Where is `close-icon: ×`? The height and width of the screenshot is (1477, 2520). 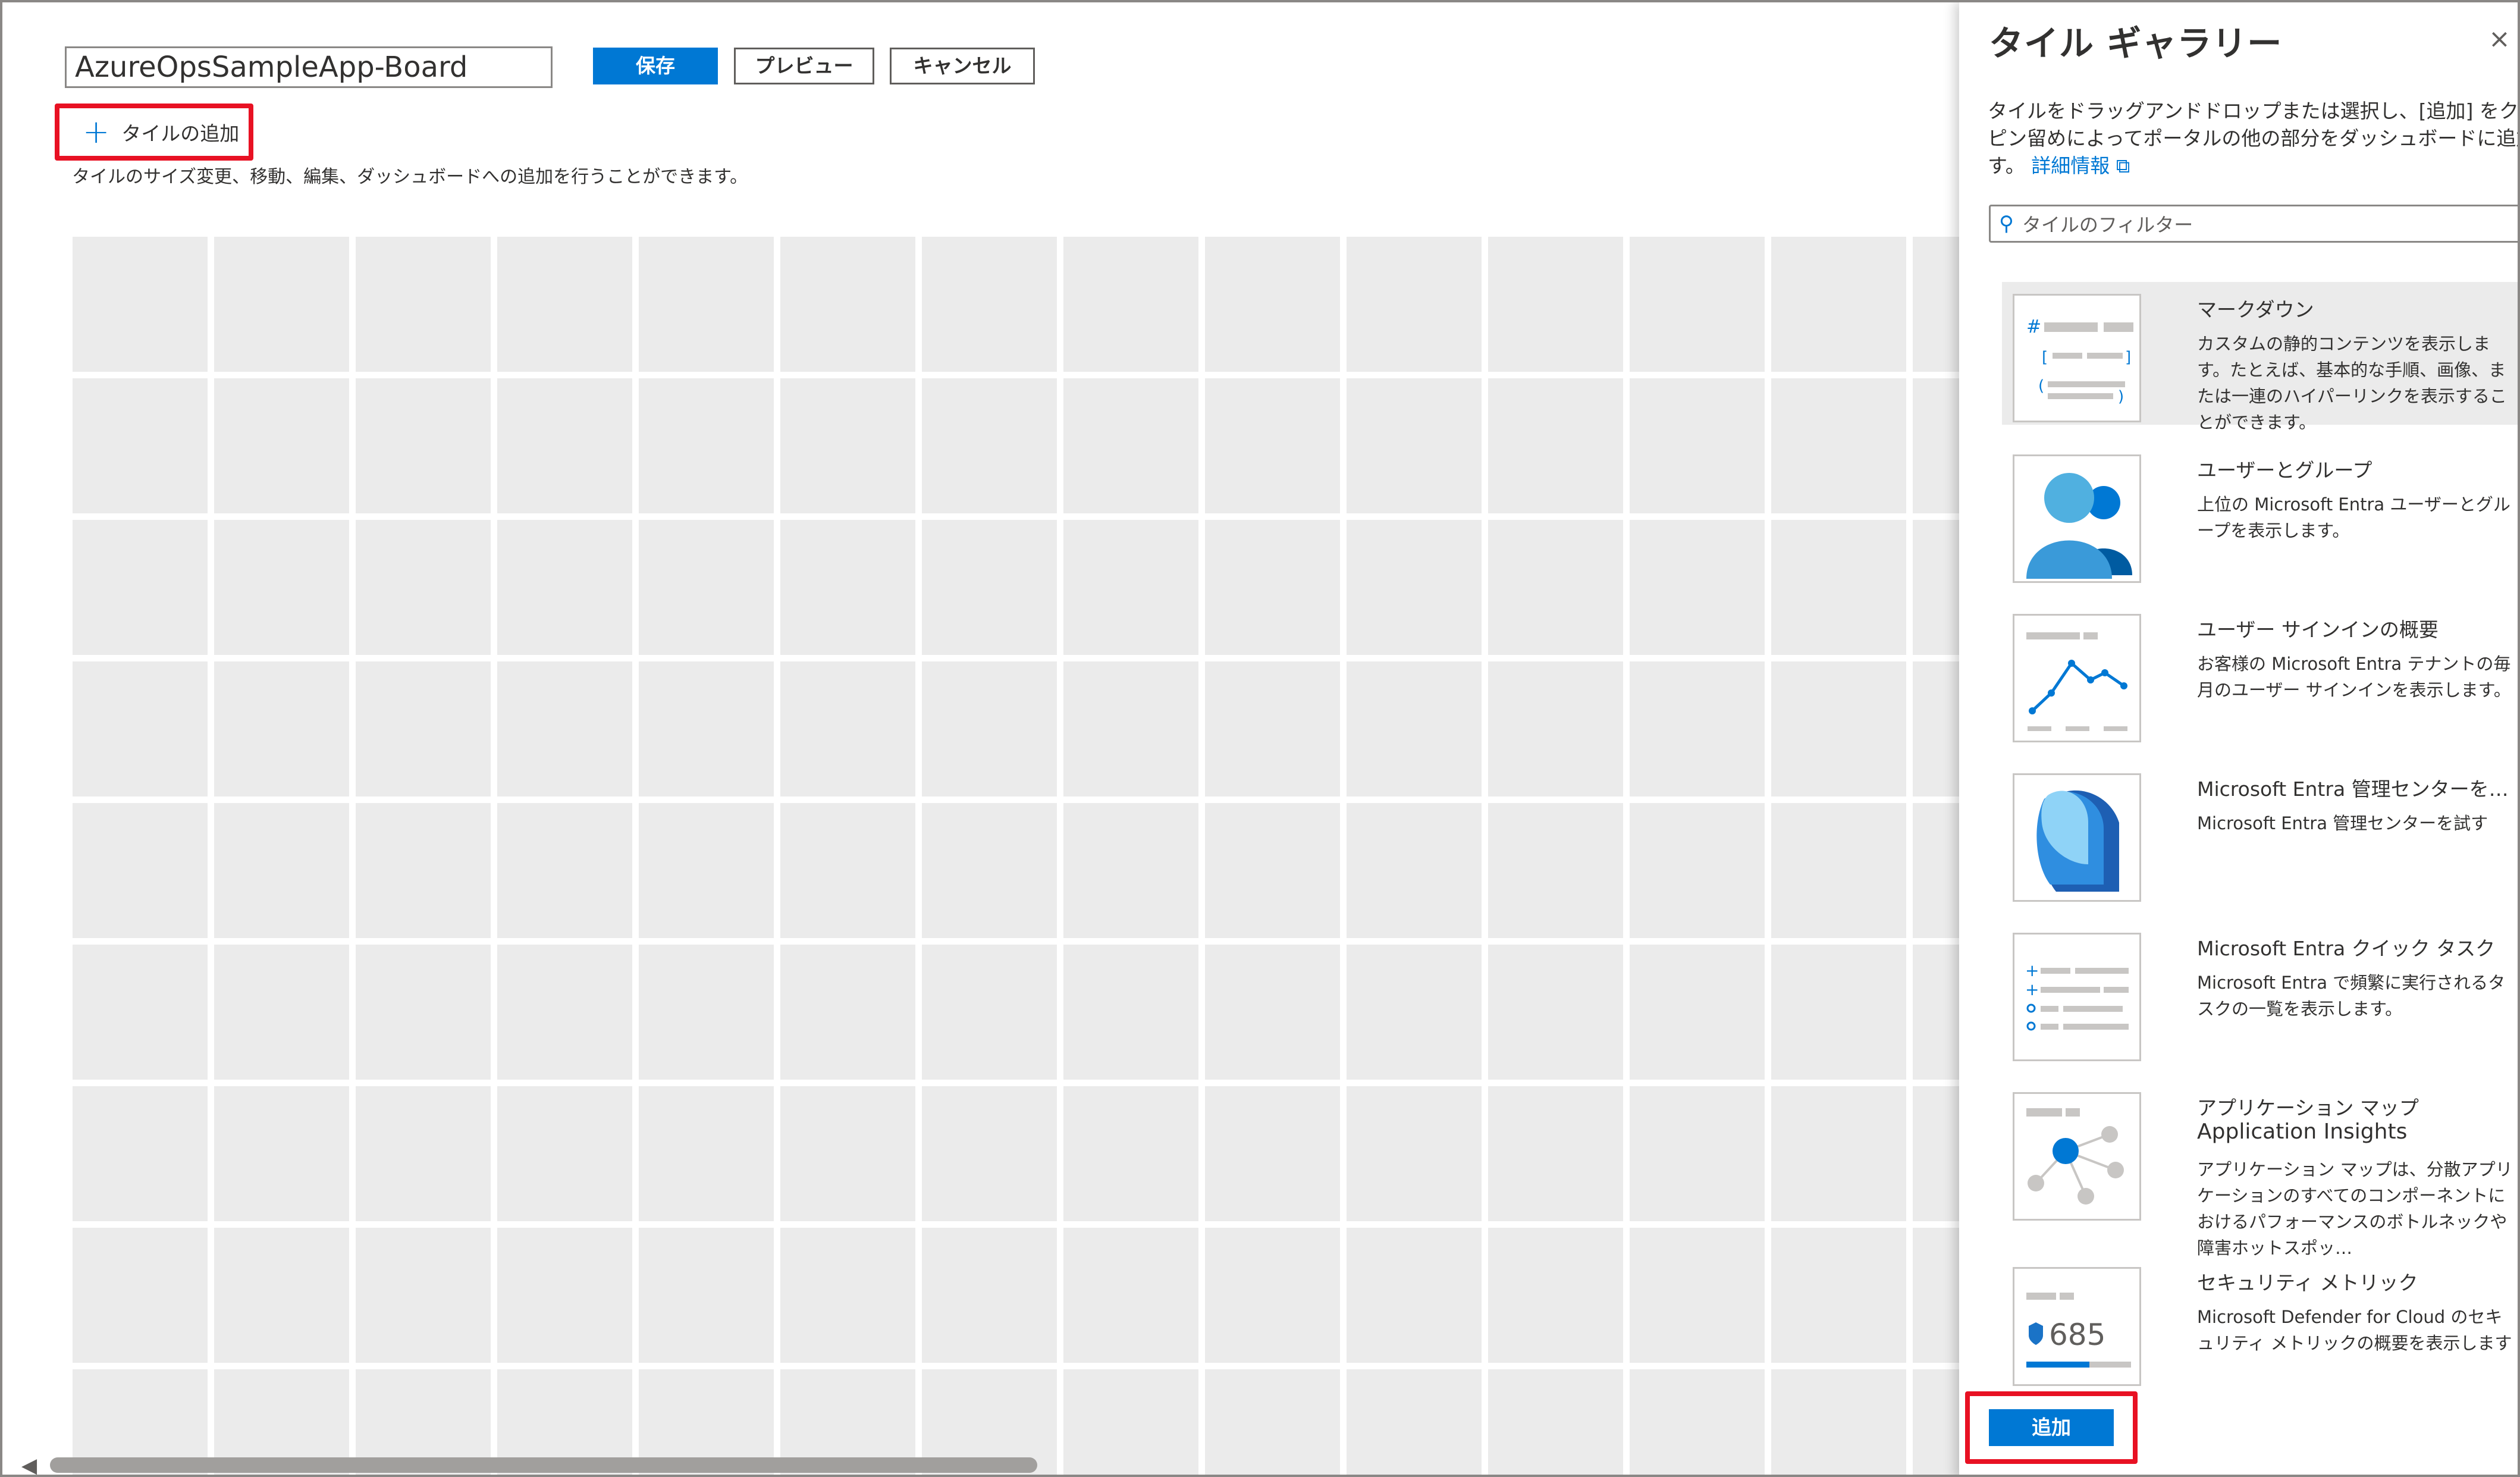 close-icon: × is located at coordinates (2499, 39).